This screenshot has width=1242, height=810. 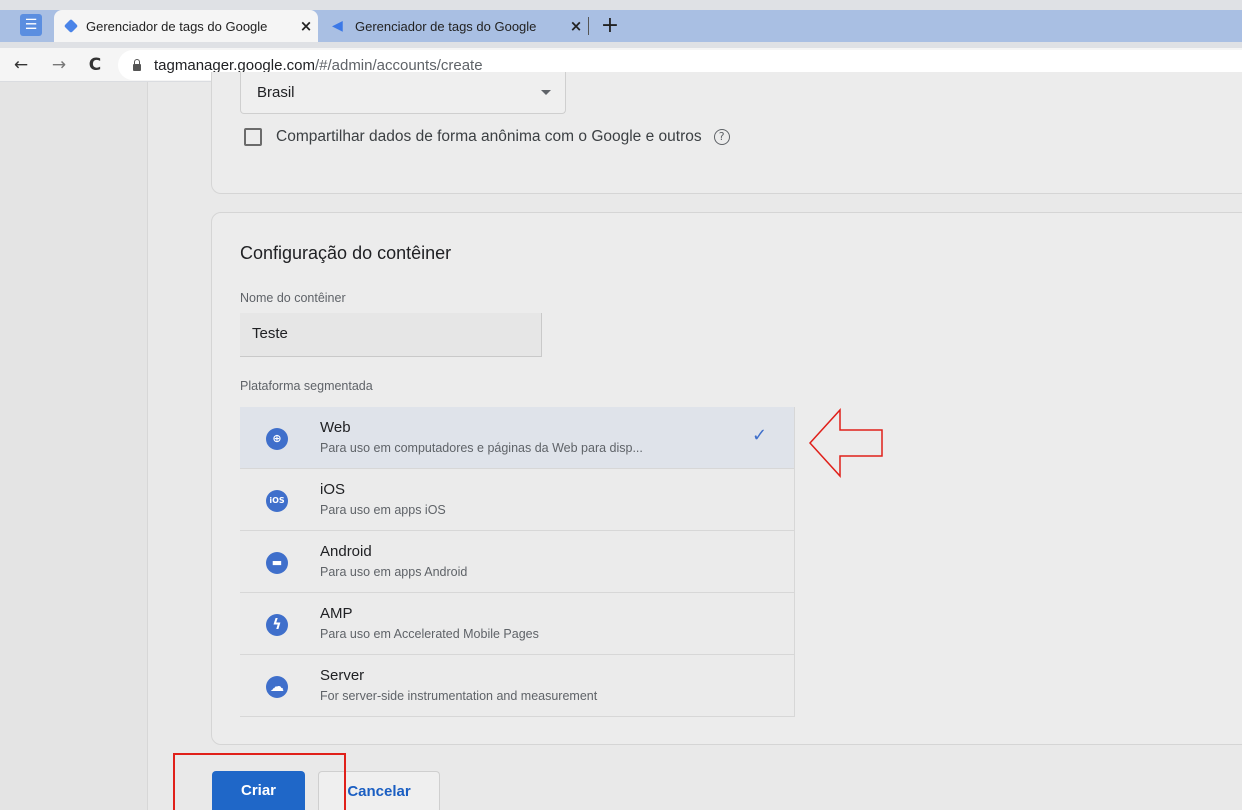 What do you see at coordinates (346, 551) in the screenshot?
I see `platform-name: Android` at bounding box center [346, 551].